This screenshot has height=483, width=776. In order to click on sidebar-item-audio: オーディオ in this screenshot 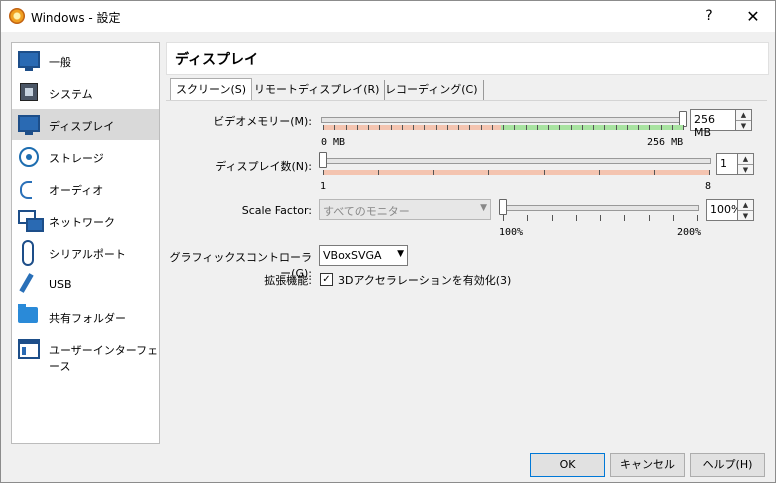, I will do `click(85, 188)`.